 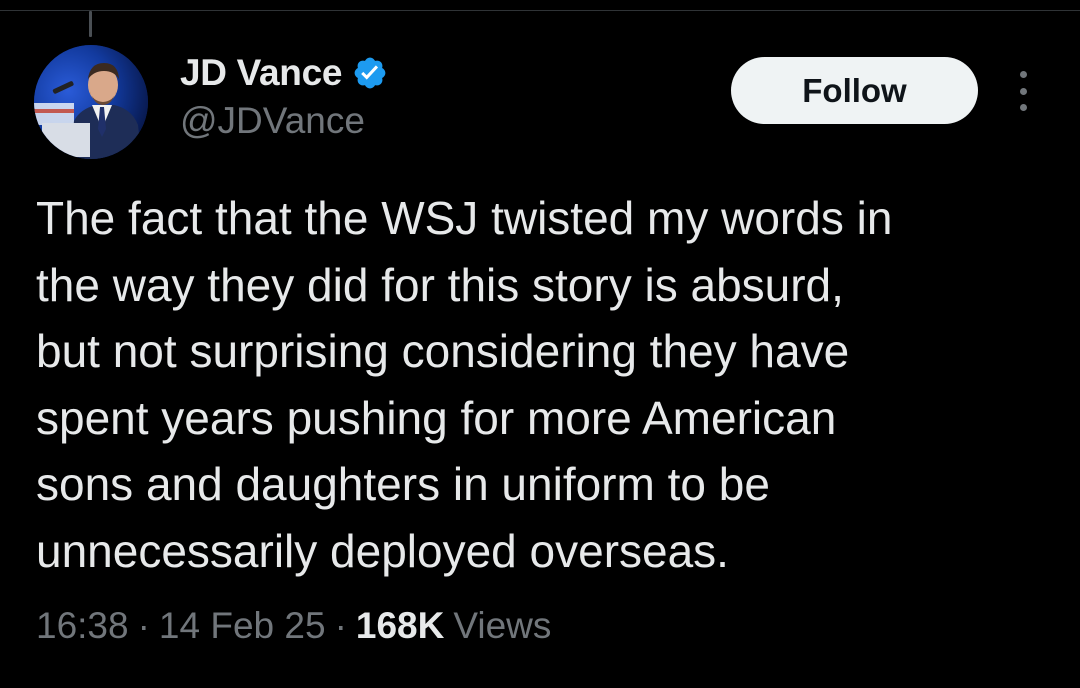 What do you see at coordinates (540, 10) in the screenshot?
I see `top-divider` at bounding box center [540, 10].